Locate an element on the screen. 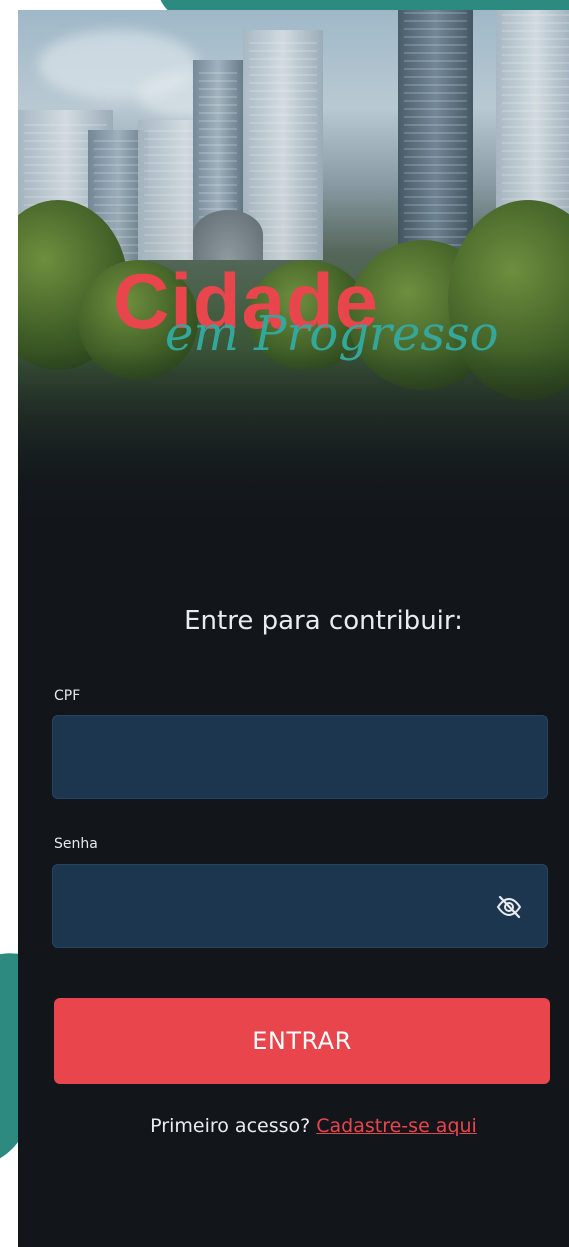 This screenshot has width=569, height=1247. cpf-input is located at coordinates (300, 757).